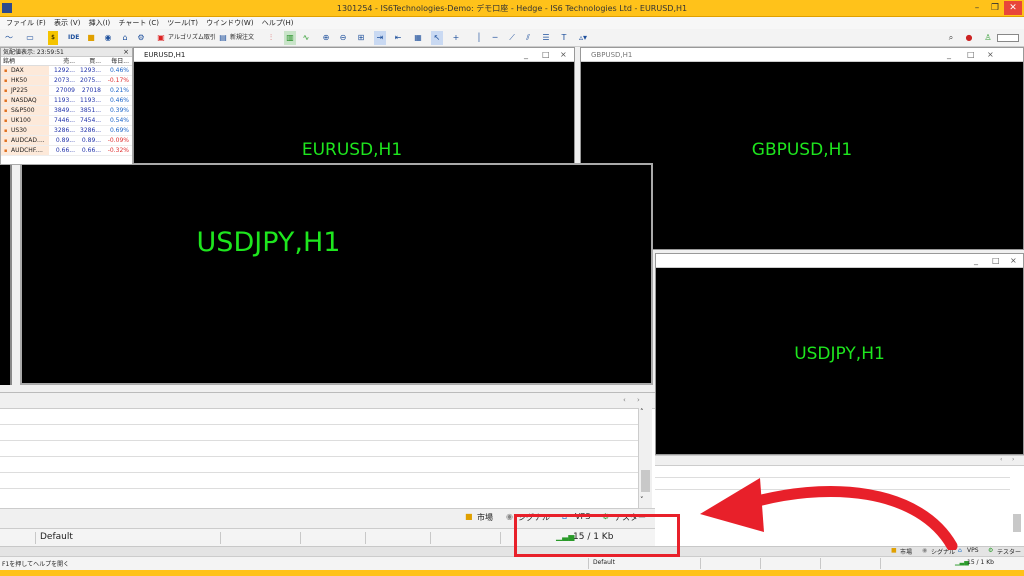 The height and width of the screenshot is (576, 1024). I want to click on crosshair-icon: +, so click(456, 38).